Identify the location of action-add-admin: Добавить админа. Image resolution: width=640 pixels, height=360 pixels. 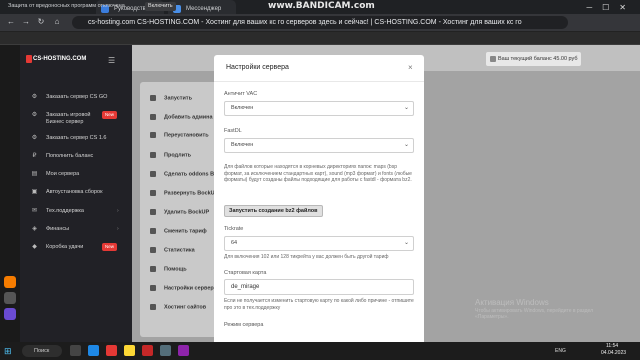
(181, 117).